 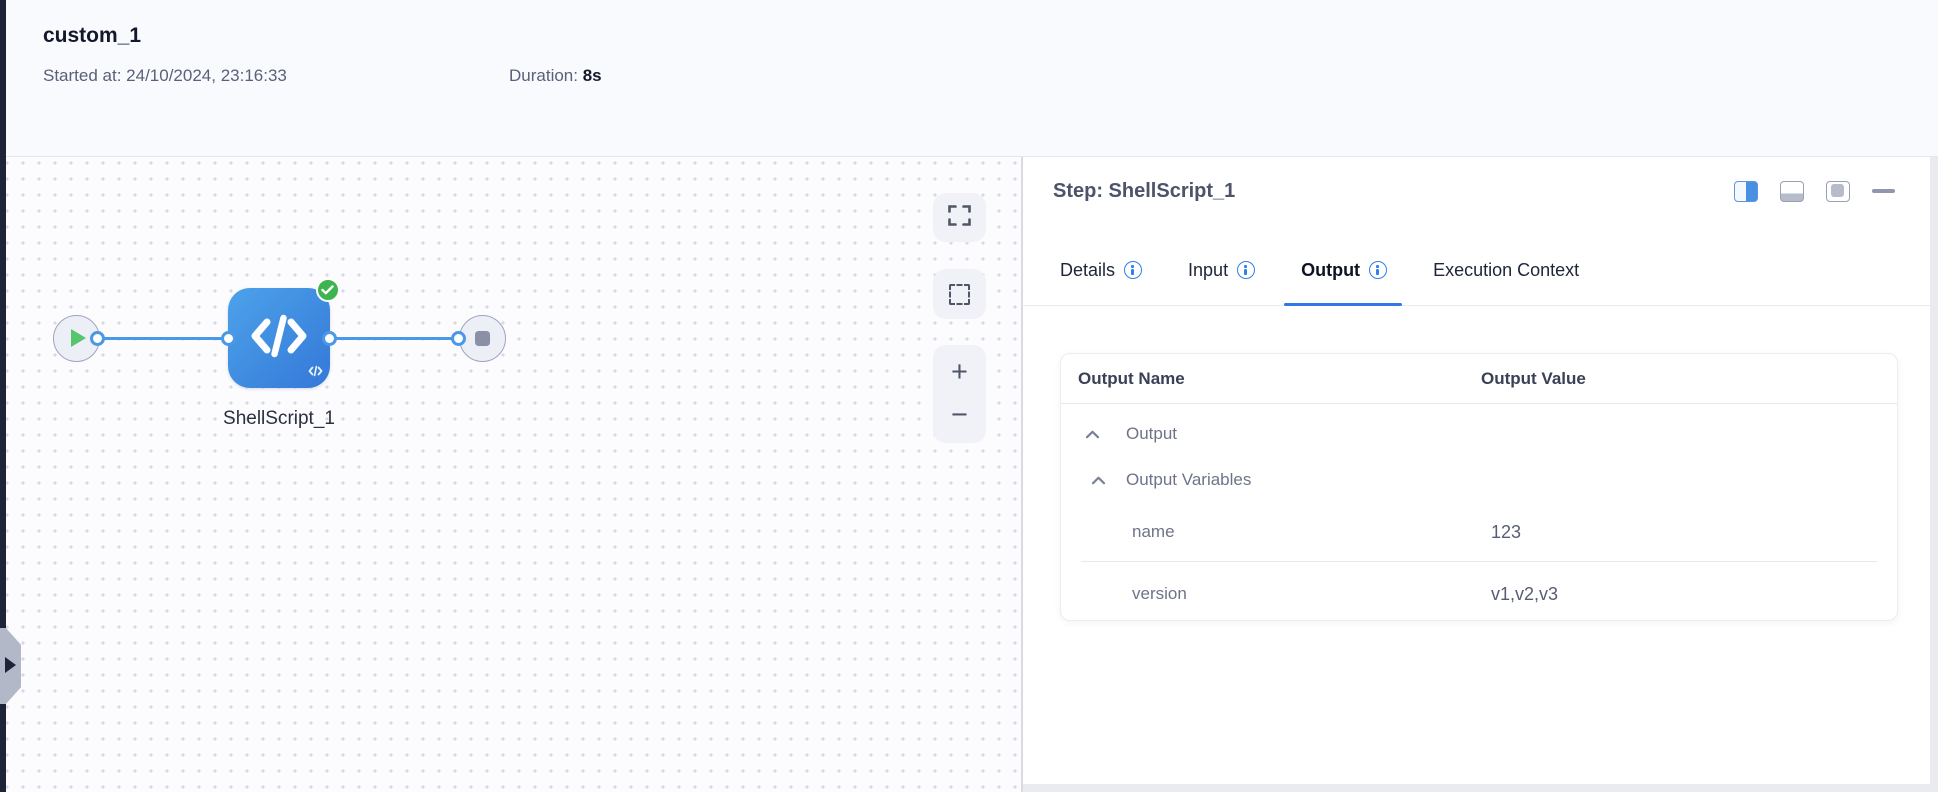 I want to click on fit-view-button, so click(x=959, y=217).